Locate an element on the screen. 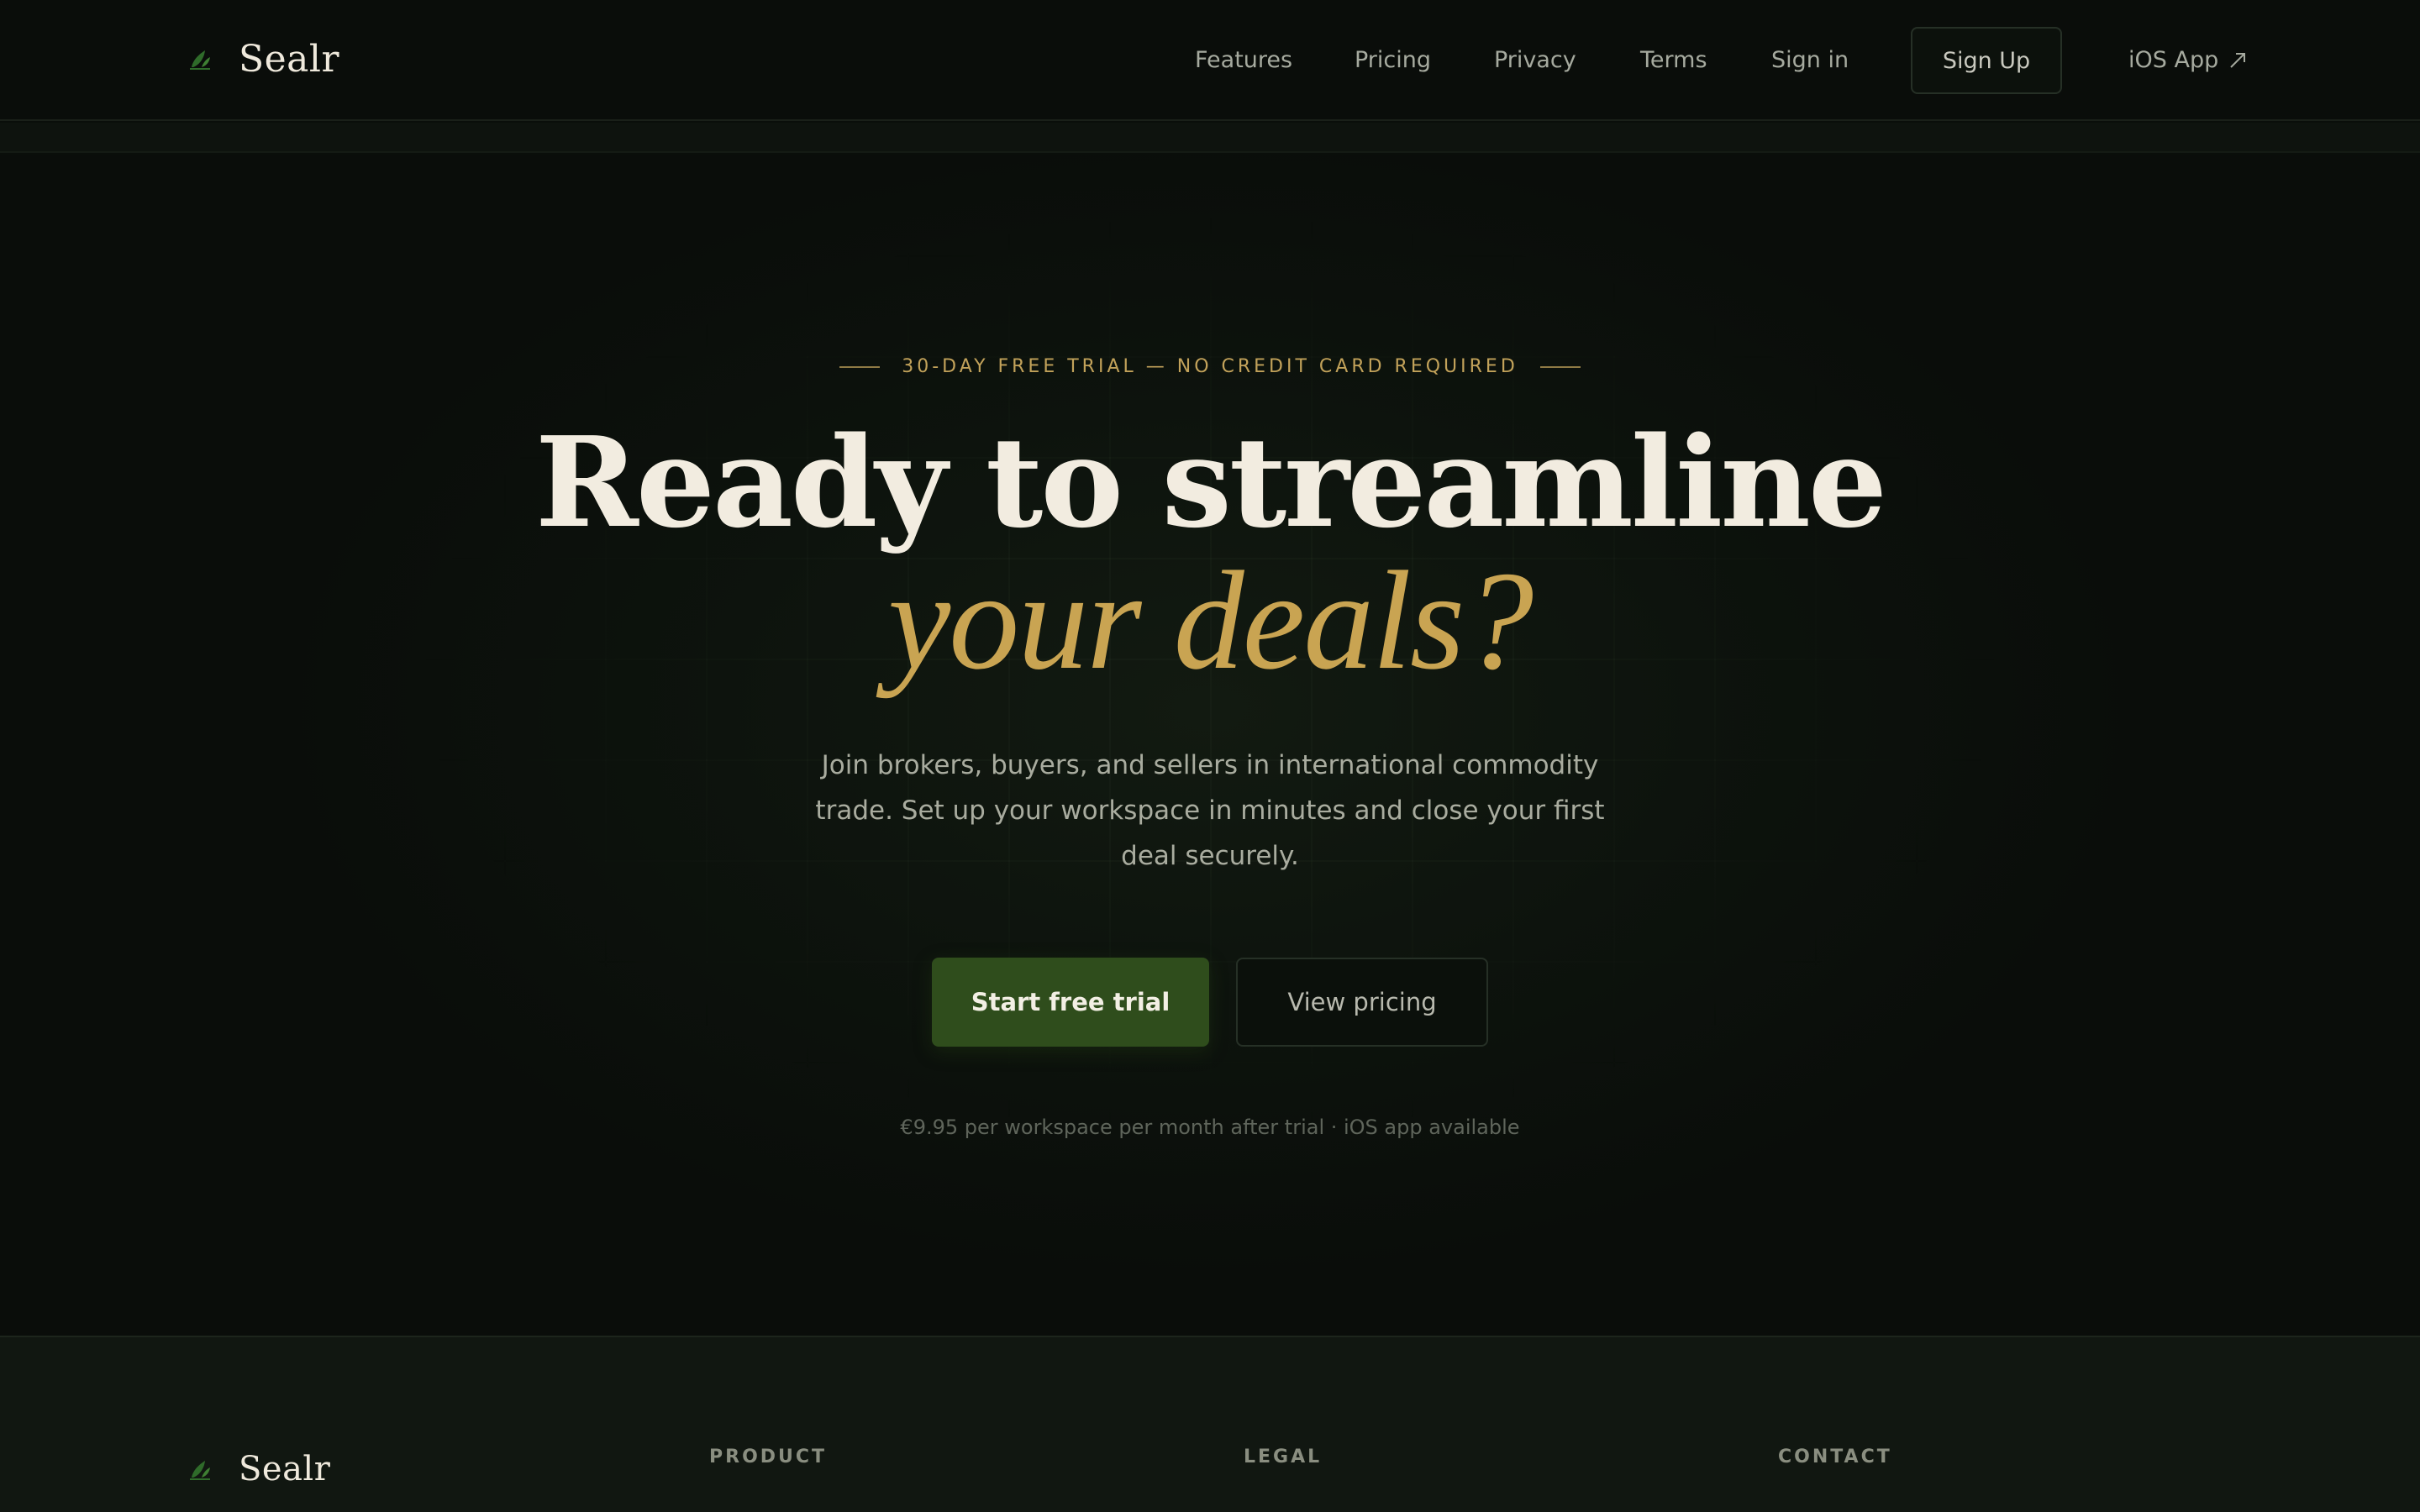  footer-brand-name: Sealr is located at coordinates (285, 1469).